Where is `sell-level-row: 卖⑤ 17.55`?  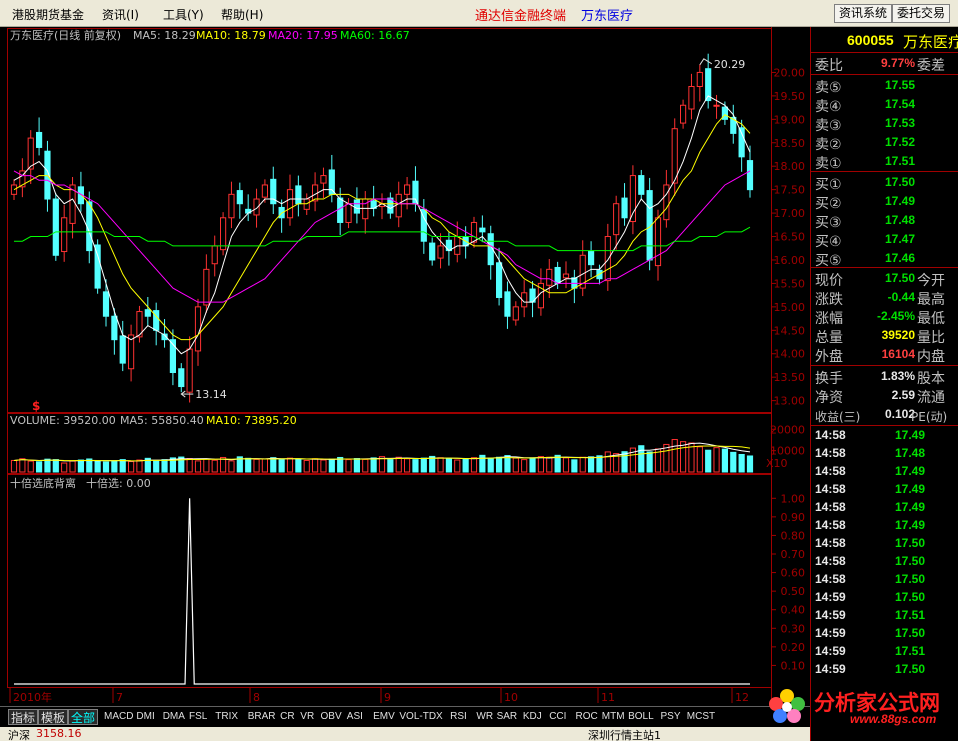
sell-level-row: 卖⑤ 17.55 is located at coordinates (884, 86).